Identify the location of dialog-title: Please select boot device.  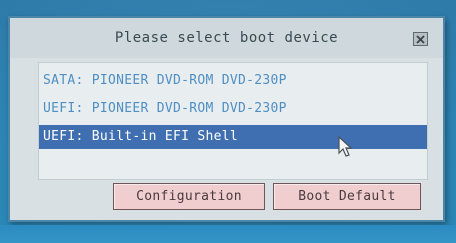
(226, 38).